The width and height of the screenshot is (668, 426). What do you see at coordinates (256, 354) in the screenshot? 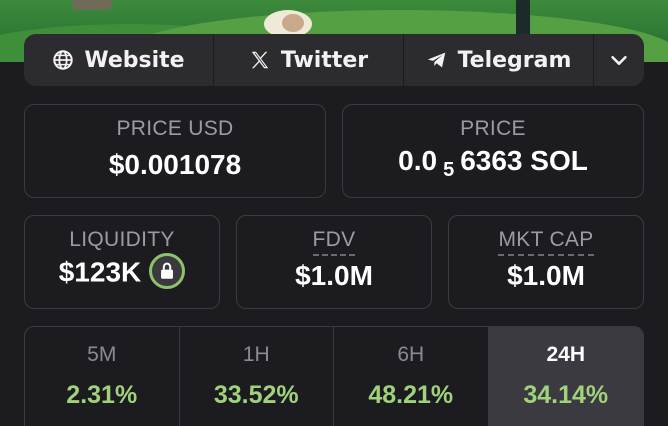
I see `tab-1h-label: 1H` at bounding box center [256, 354].